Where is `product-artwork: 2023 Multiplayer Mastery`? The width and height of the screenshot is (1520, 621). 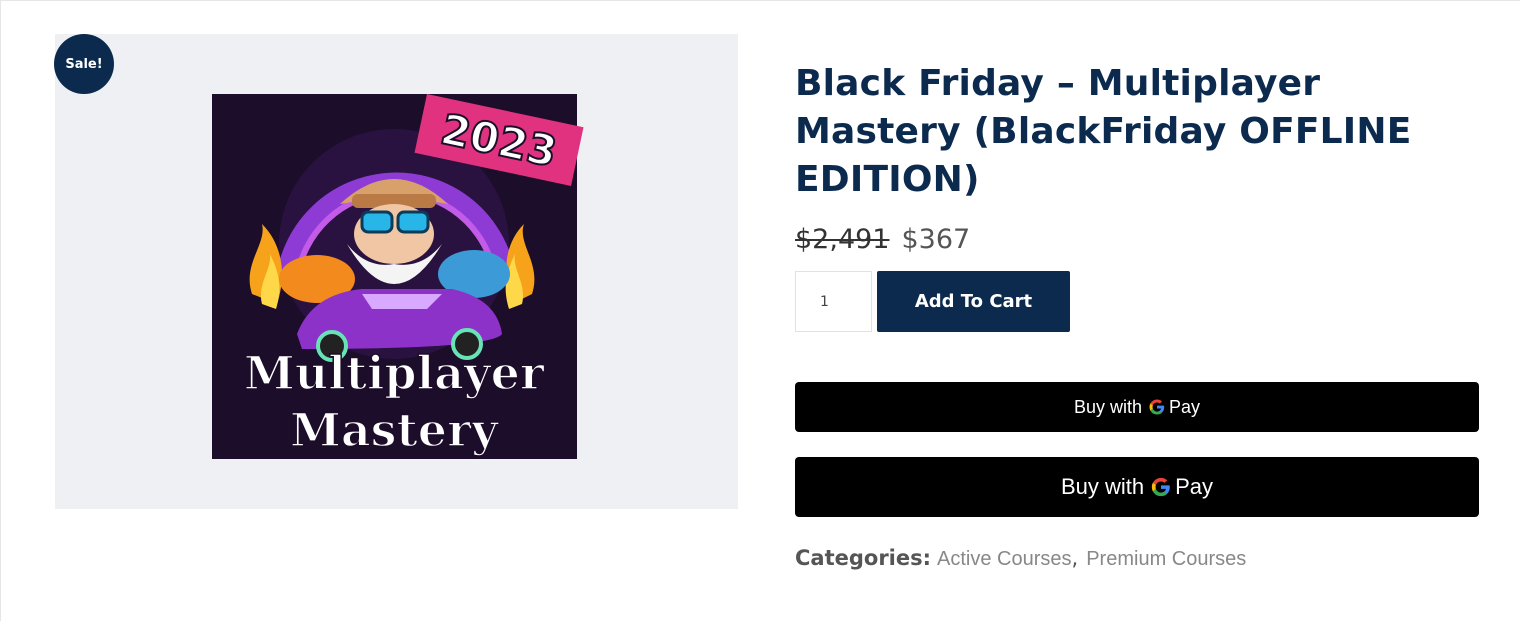
product-artwork: 2023 Multiplayer Mastery is located at coordinates (413, 276).